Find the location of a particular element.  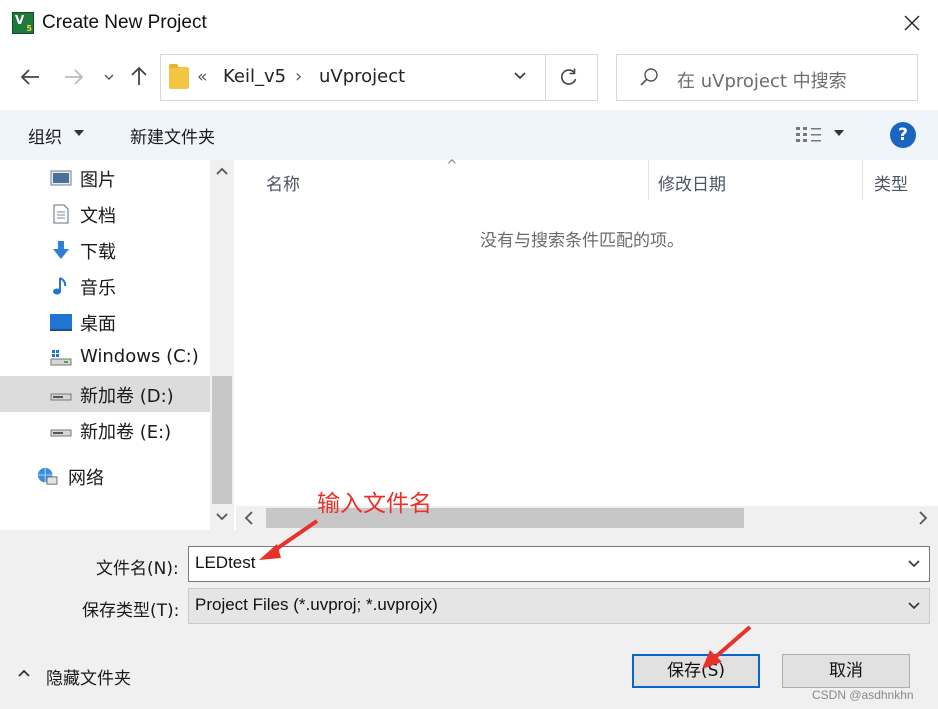

column-header-type: 类型 is located at coordinates (891, 182).